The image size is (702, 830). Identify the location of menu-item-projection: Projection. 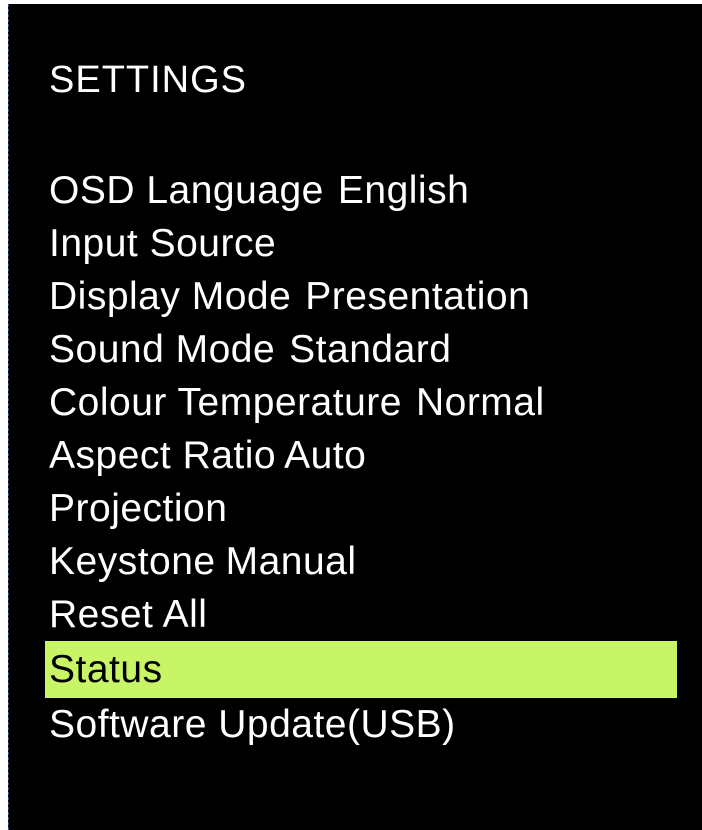
(355, 508).